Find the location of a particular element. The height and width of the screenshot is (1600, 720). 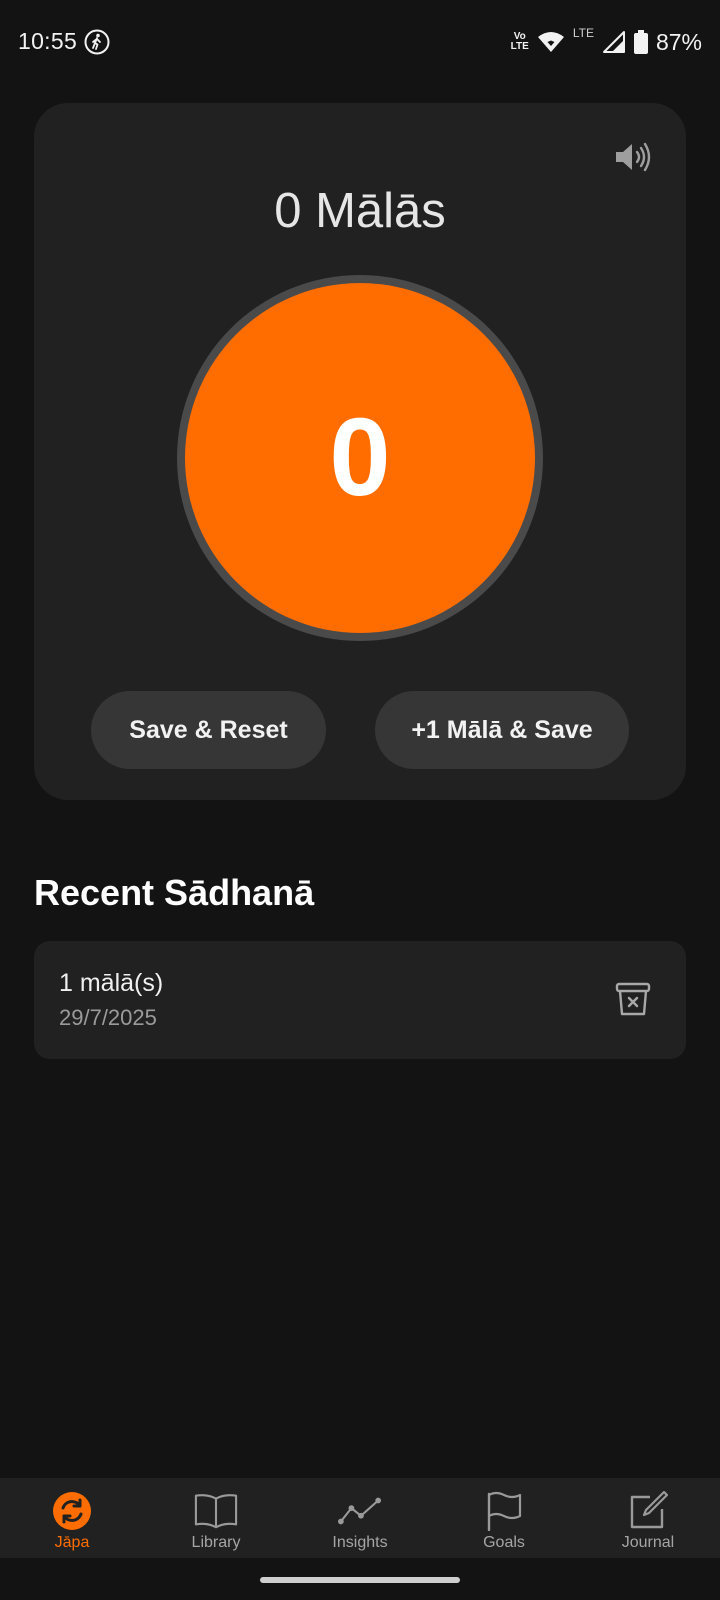

bead-count: 0 is located at coordinates (360, 457).